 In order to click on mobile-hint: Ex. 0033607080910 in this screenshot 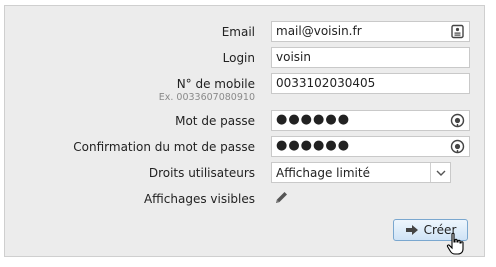, I will do `click(206, 97)`.